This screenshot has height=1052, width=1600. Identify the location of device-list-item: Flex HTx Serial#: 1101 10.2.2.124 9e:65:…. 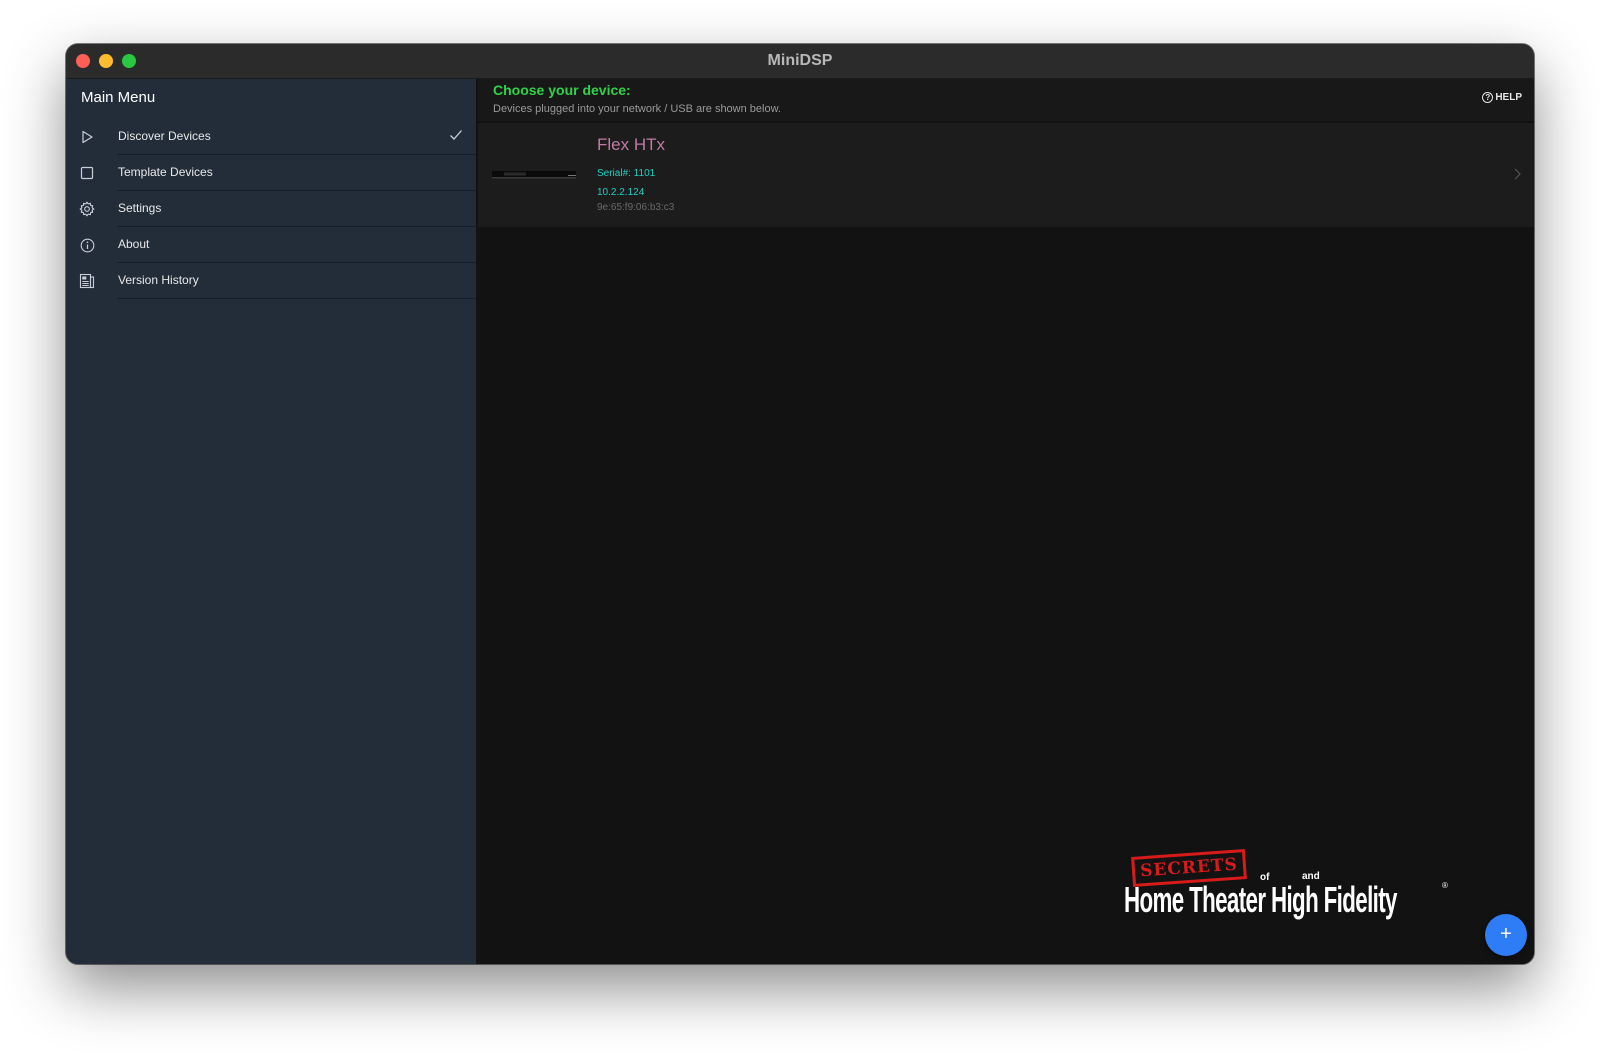
(1006, 175).